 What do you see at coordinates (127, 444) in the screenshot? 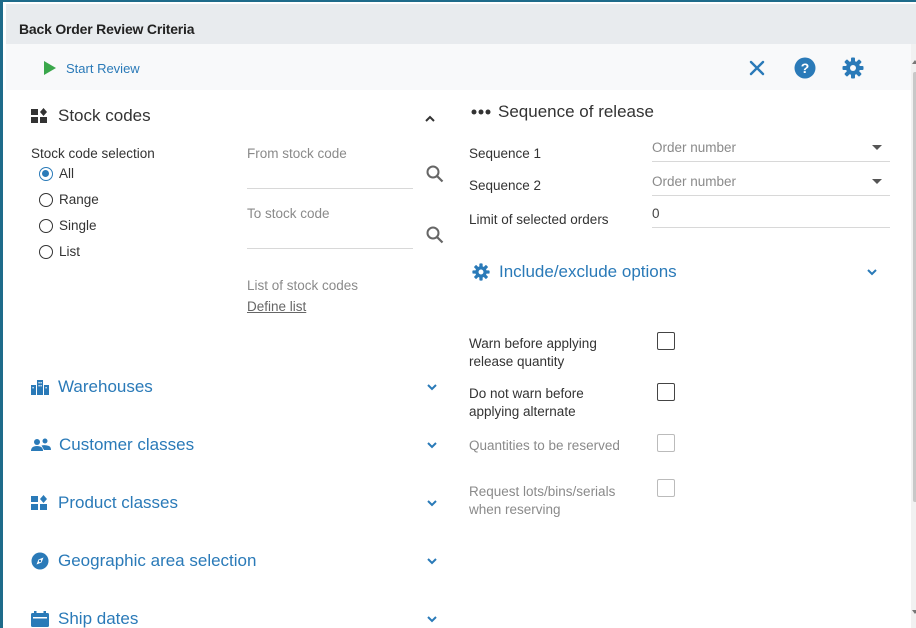
I see `customer-classes-title: Customer classes` at bounding box center [127, 444].